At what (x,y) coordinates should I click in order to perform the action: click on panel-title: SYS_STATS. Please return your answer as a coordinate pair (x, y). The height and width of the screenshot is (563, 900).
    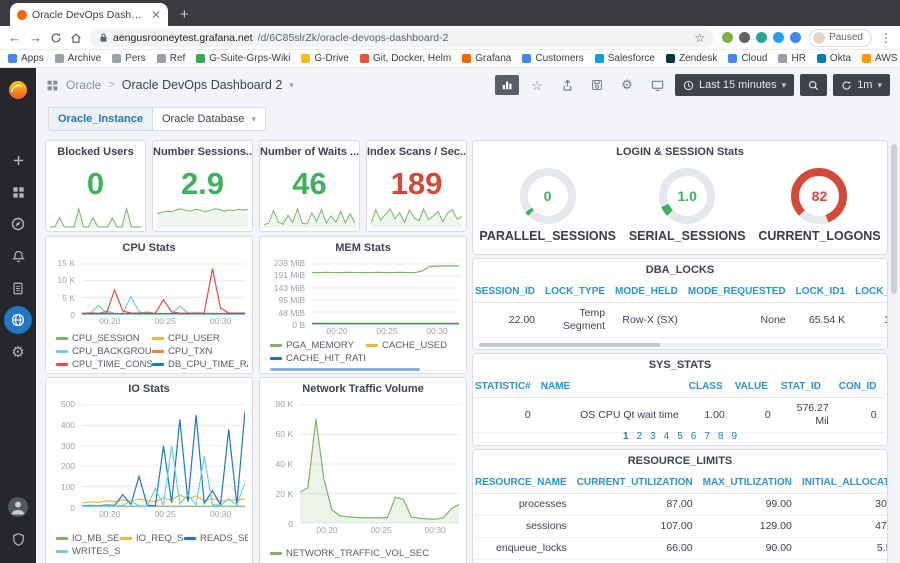
    Looking at the image, I should click on (680, 365).